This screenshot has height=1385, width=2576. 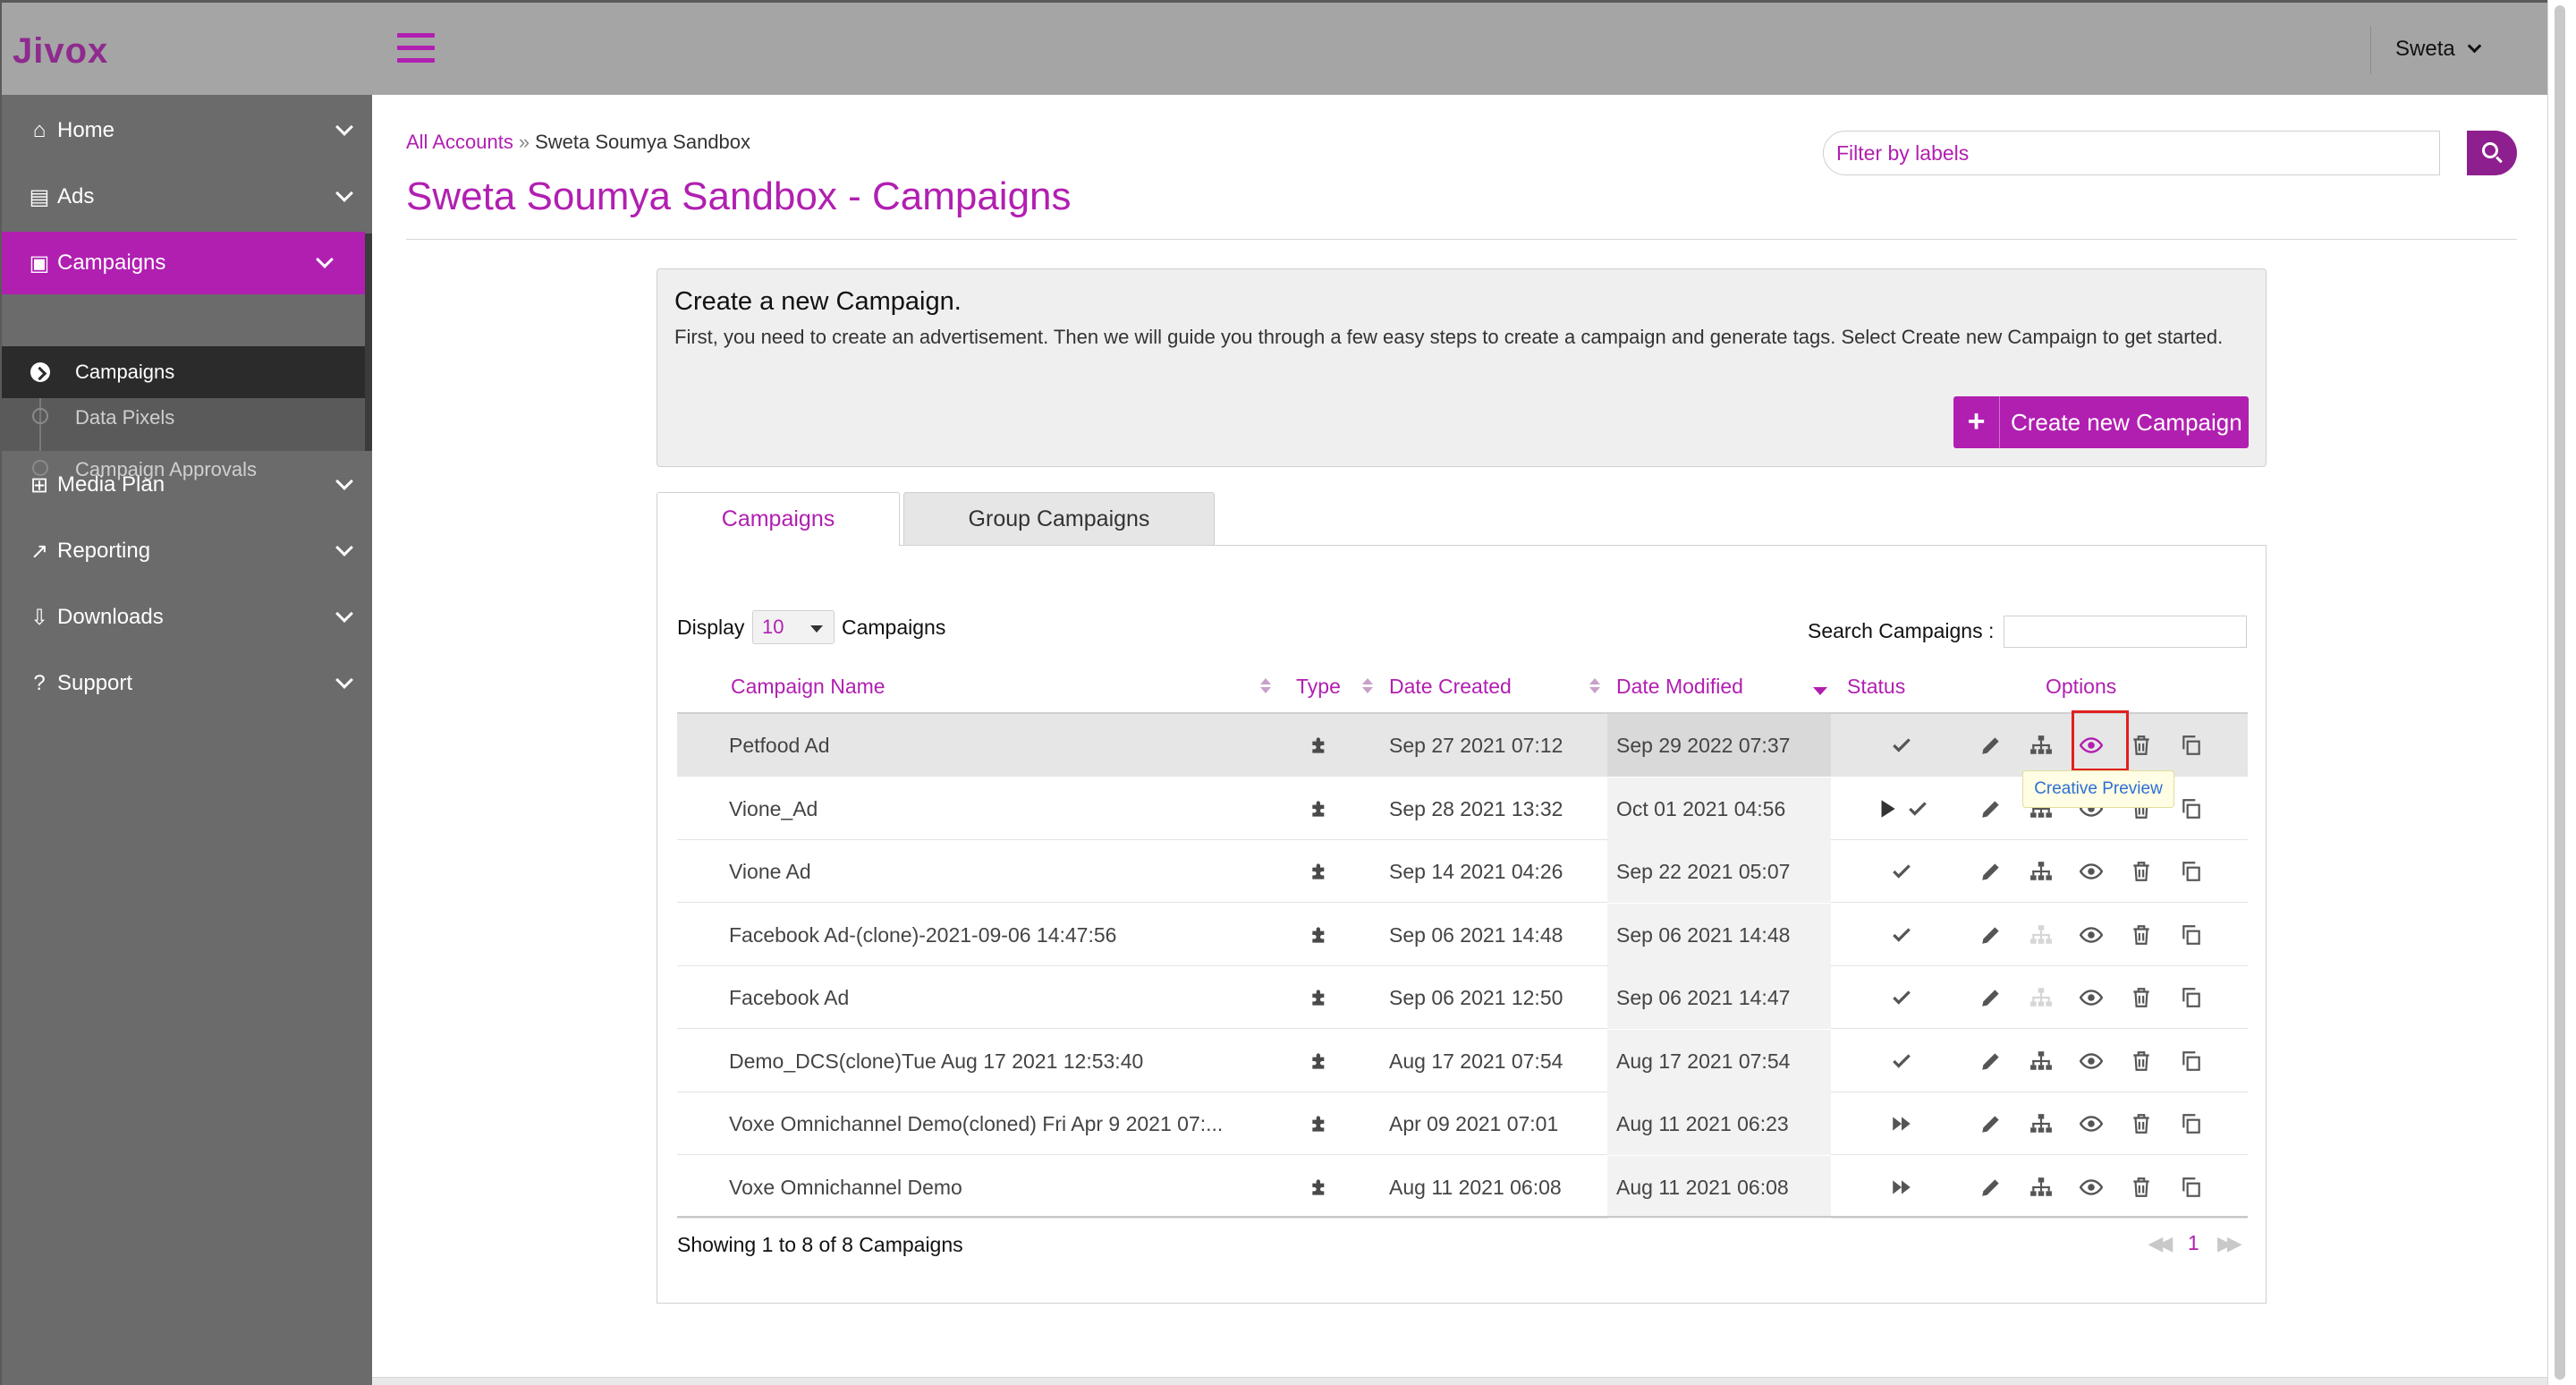 I want to click on status-icons, so click(x=1934, y=1187).